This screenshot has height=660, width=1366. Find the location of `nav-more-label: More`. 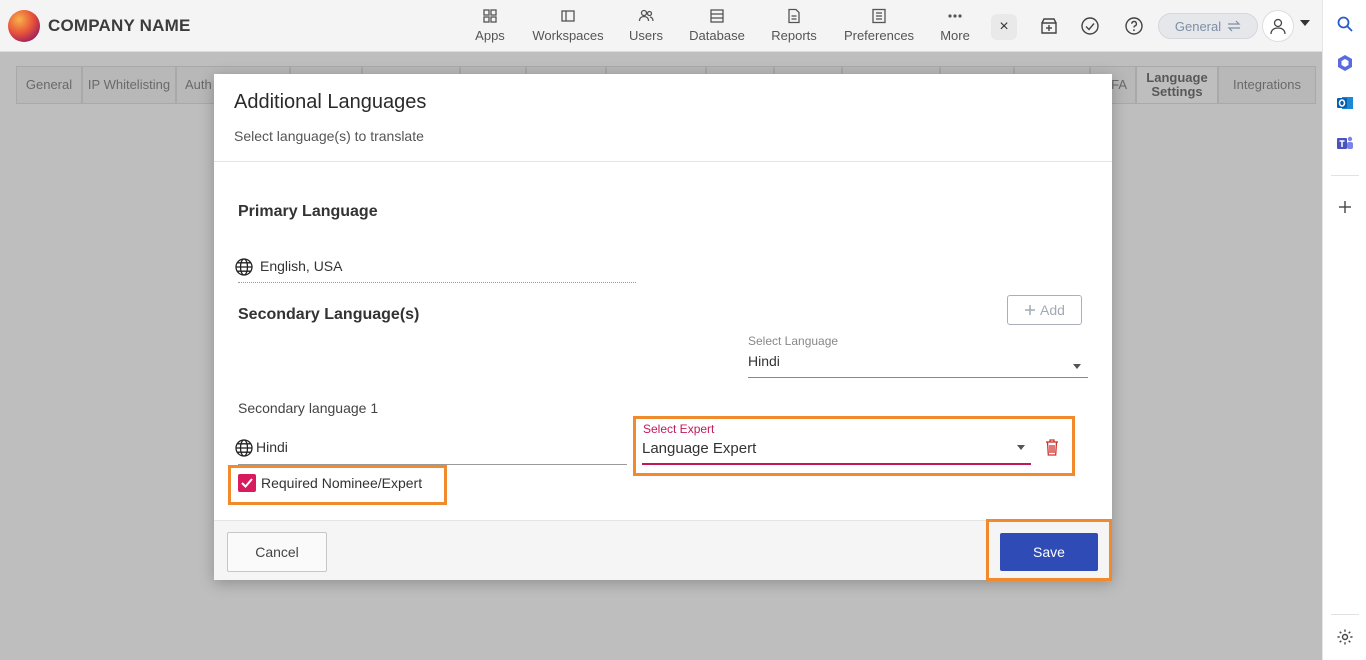

nav-more-label: More is located at coordinates (955, 35).